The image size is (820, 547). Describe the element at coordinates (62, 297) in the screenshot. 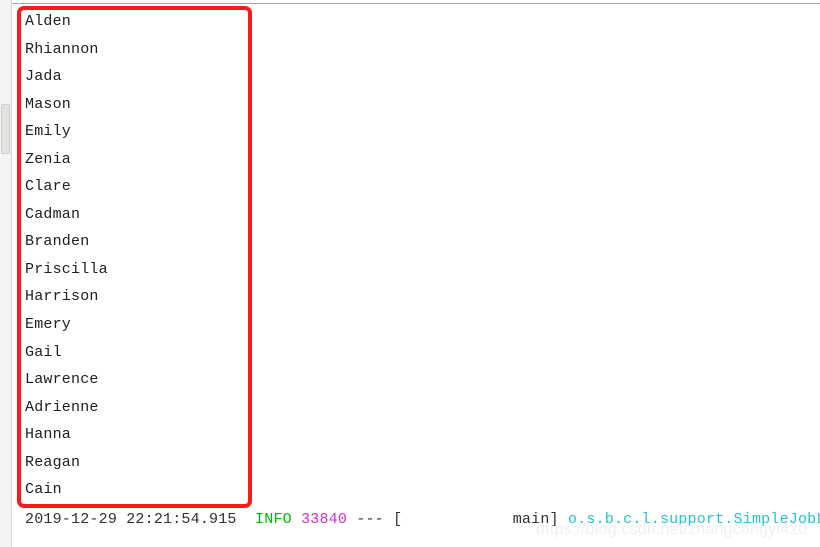

I see `list-item: Harrison` at that location.